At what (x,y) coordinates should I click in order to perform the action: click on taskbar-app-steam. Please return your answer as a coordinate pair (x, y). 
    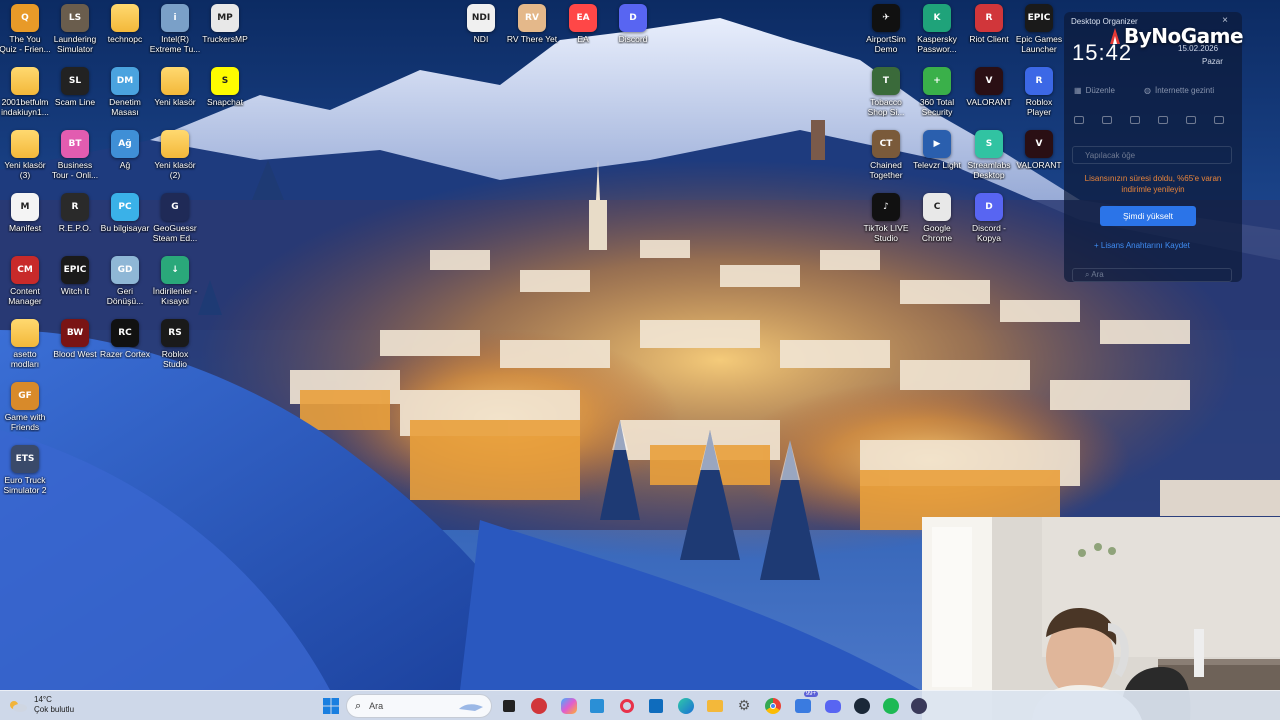
    Looking at the image, I should click on (862, 706).